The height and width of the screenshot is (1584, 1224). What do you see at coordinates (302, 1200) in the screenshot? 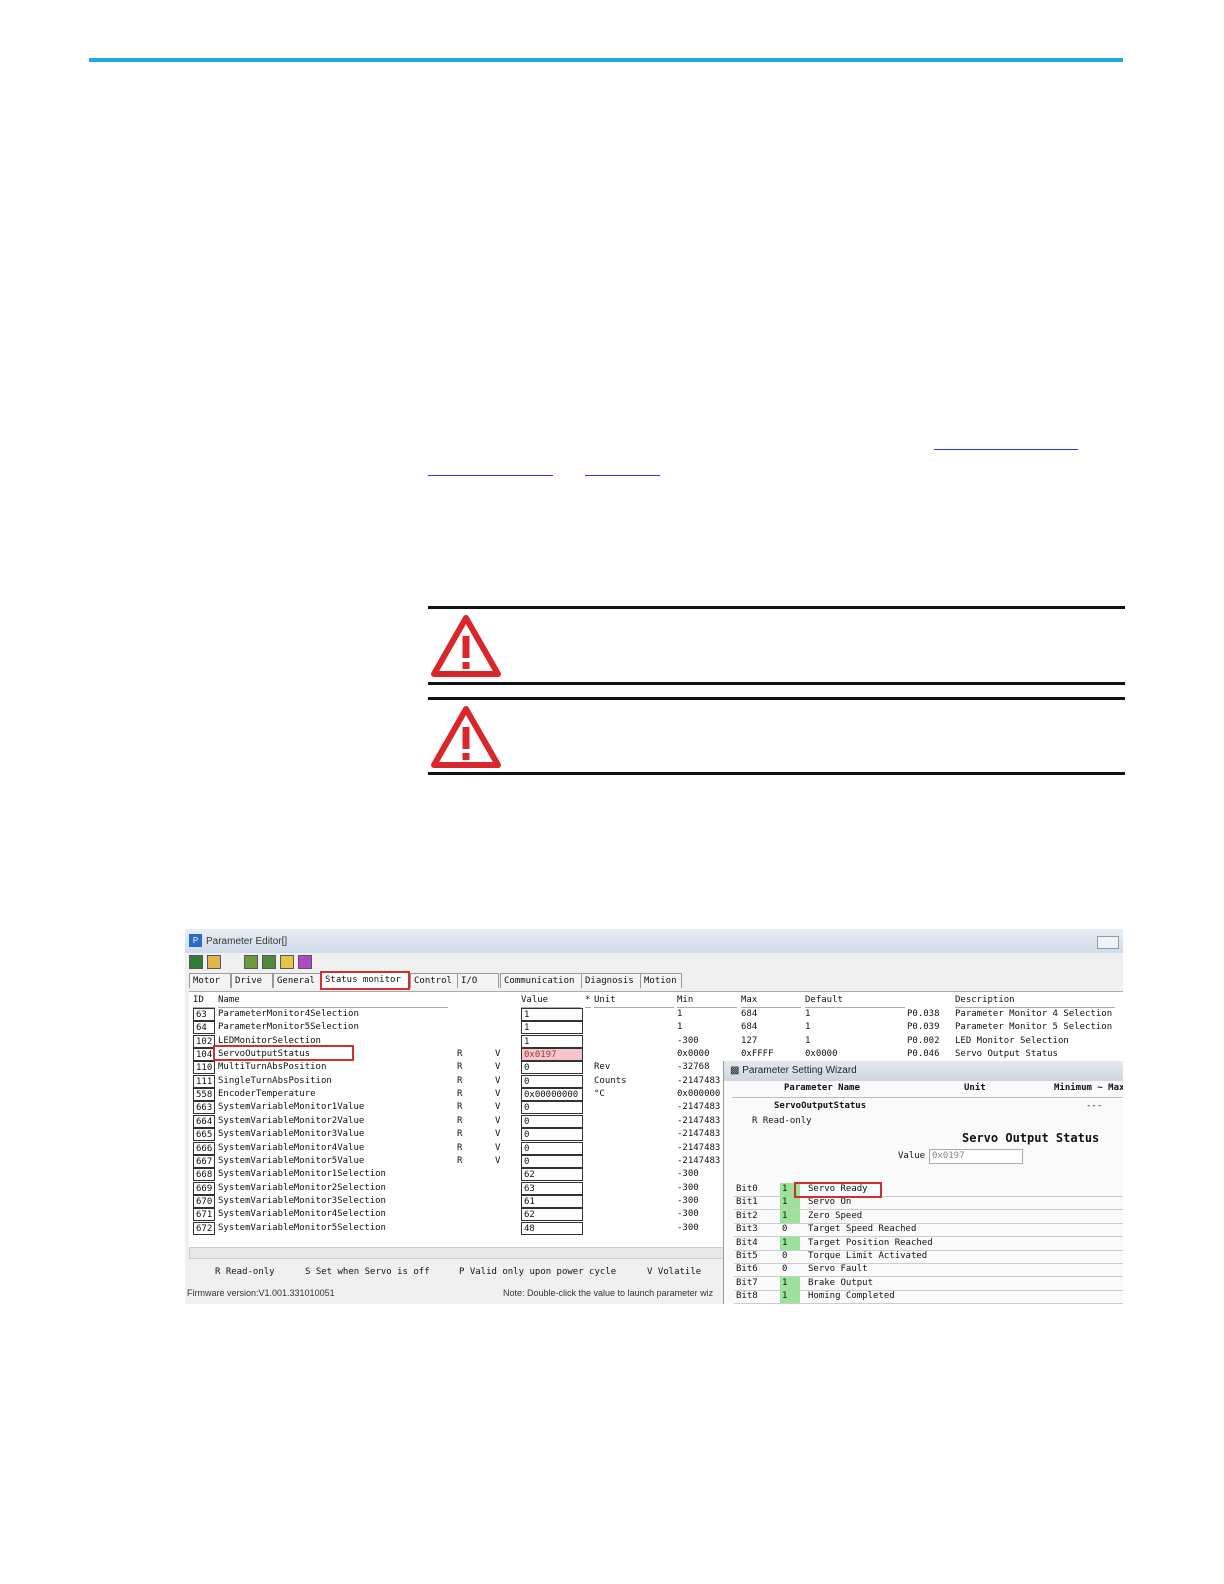
I see `cell-name: SystemVariableMonitor3Selection` at bounding box center [302, 1200].